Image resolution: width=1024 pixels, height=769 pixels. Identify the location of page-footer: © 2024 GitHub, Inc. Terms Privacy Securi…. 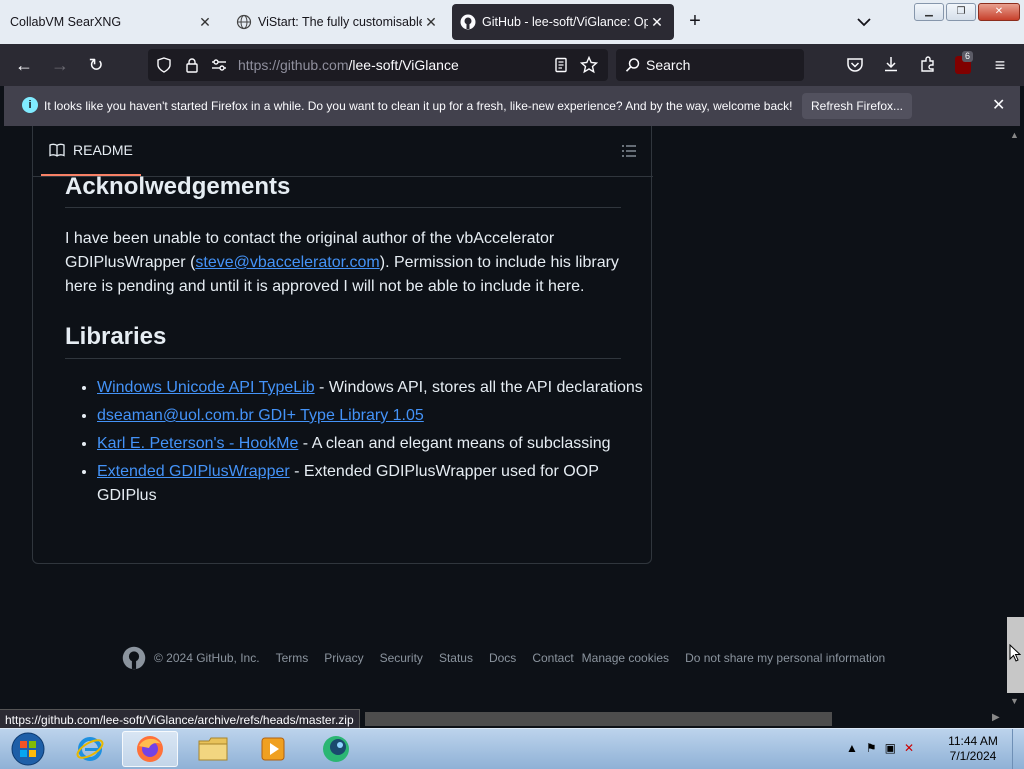
(511, 658).